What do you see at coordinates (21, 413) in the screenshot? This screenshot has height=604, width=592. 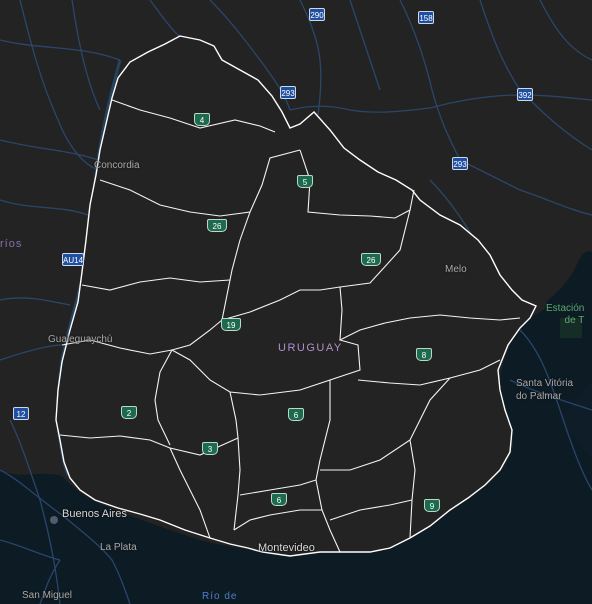 I see `route-shield-12: 12` at bounding box center [21, 413].